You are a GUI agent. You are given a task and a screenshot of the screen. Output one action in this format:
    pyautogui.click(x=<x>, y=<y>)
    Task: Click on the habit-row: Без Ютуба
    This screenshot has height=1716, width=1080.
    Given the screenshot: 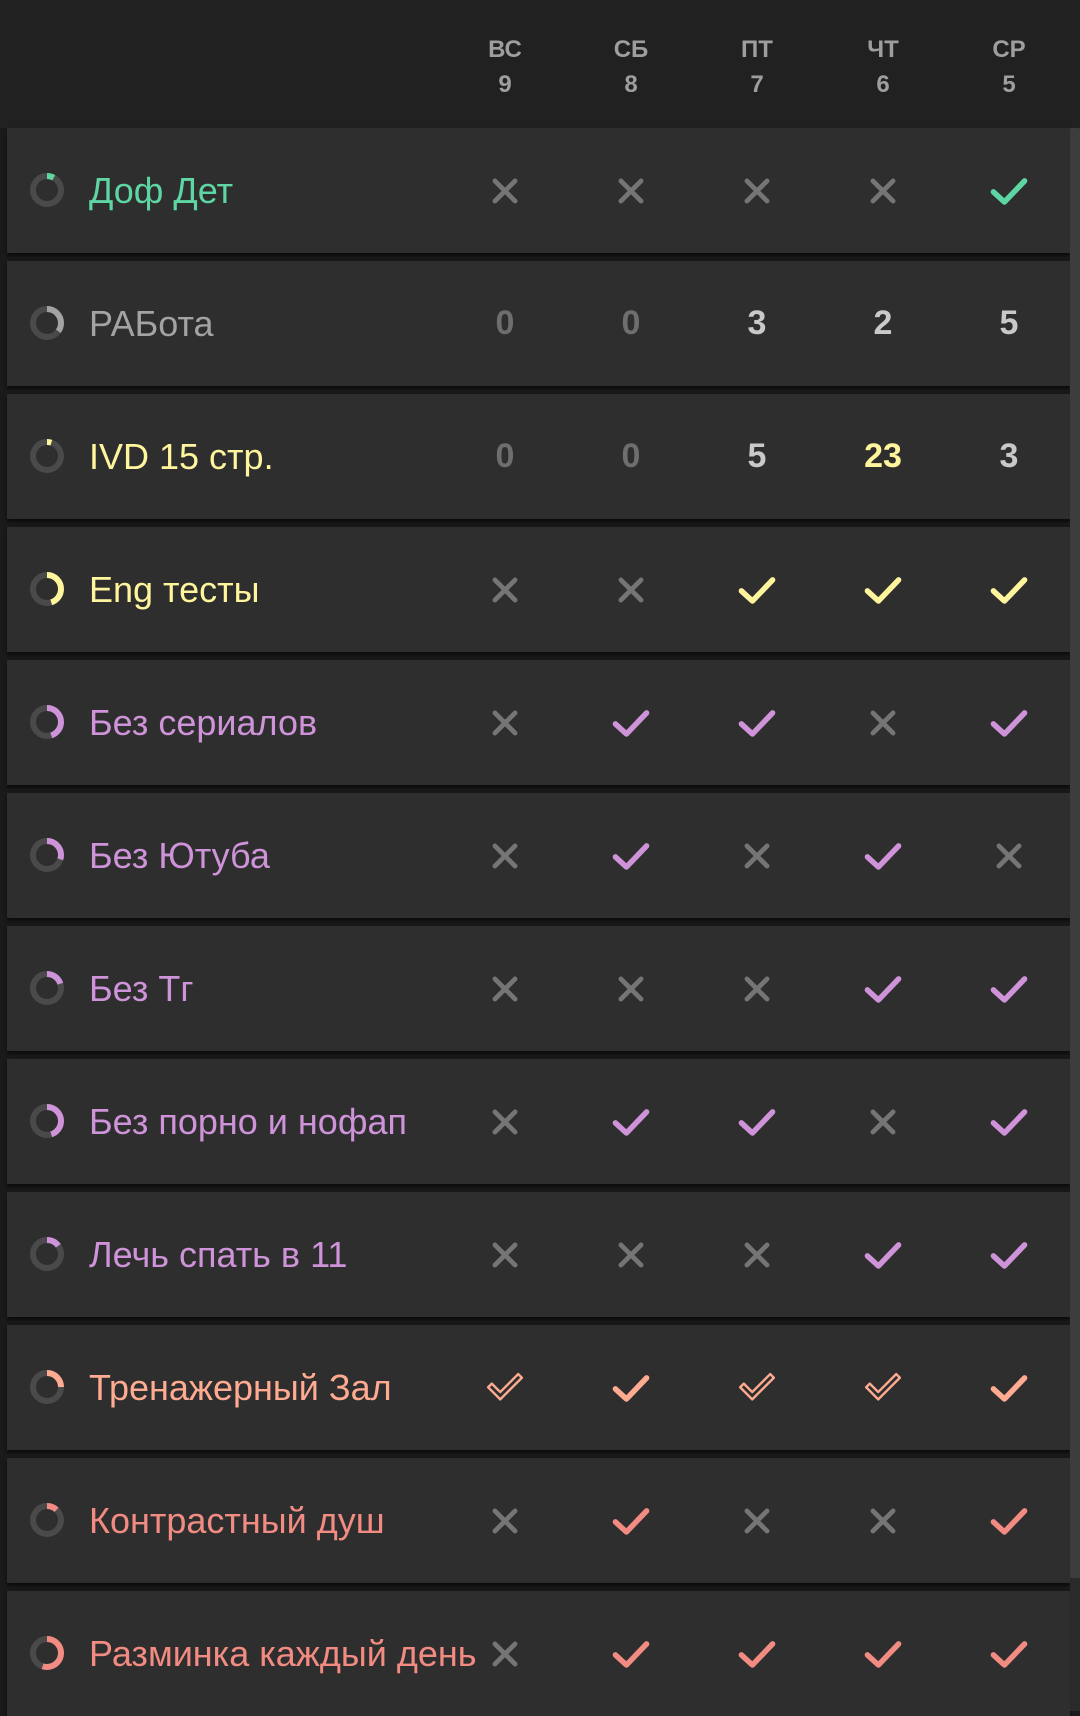 What is the action you would take?
    pyautogui.click(x=538, y=855)
    